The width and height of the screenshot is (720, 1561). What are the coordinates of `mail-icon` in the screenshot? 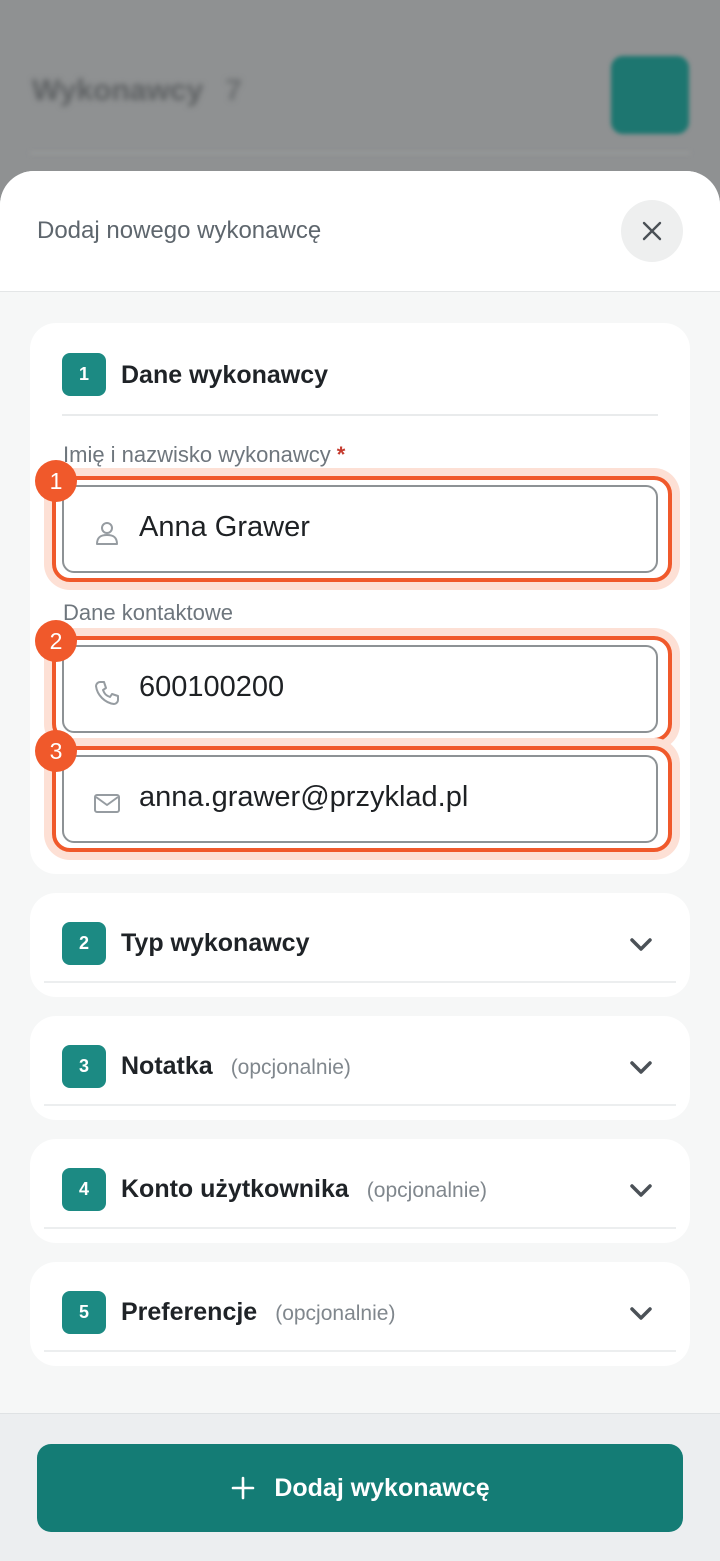 It's located at (107, 803).